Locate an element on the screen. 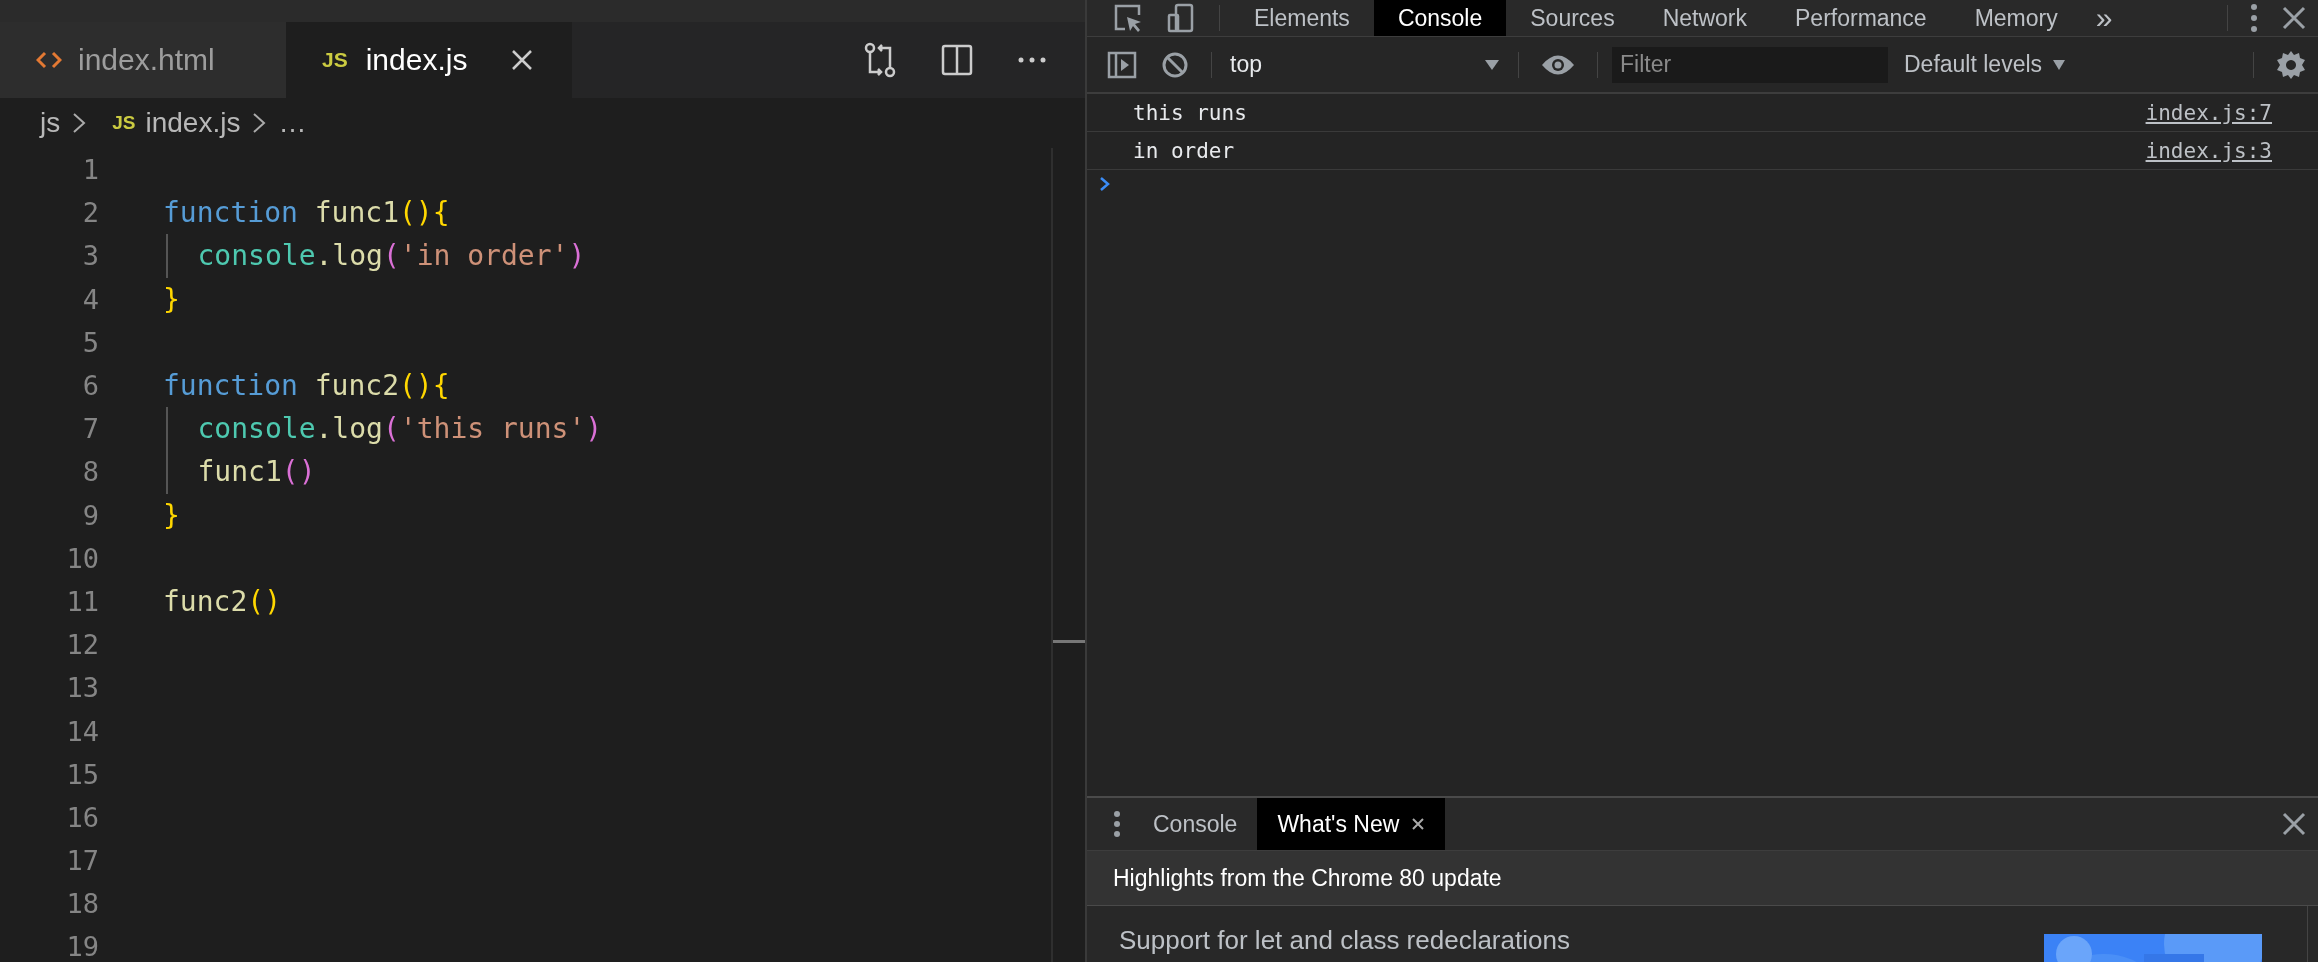 Image resolution: width=2318 pixels, height=962 pixels. more-icon is located at coordinates (1032, 60).